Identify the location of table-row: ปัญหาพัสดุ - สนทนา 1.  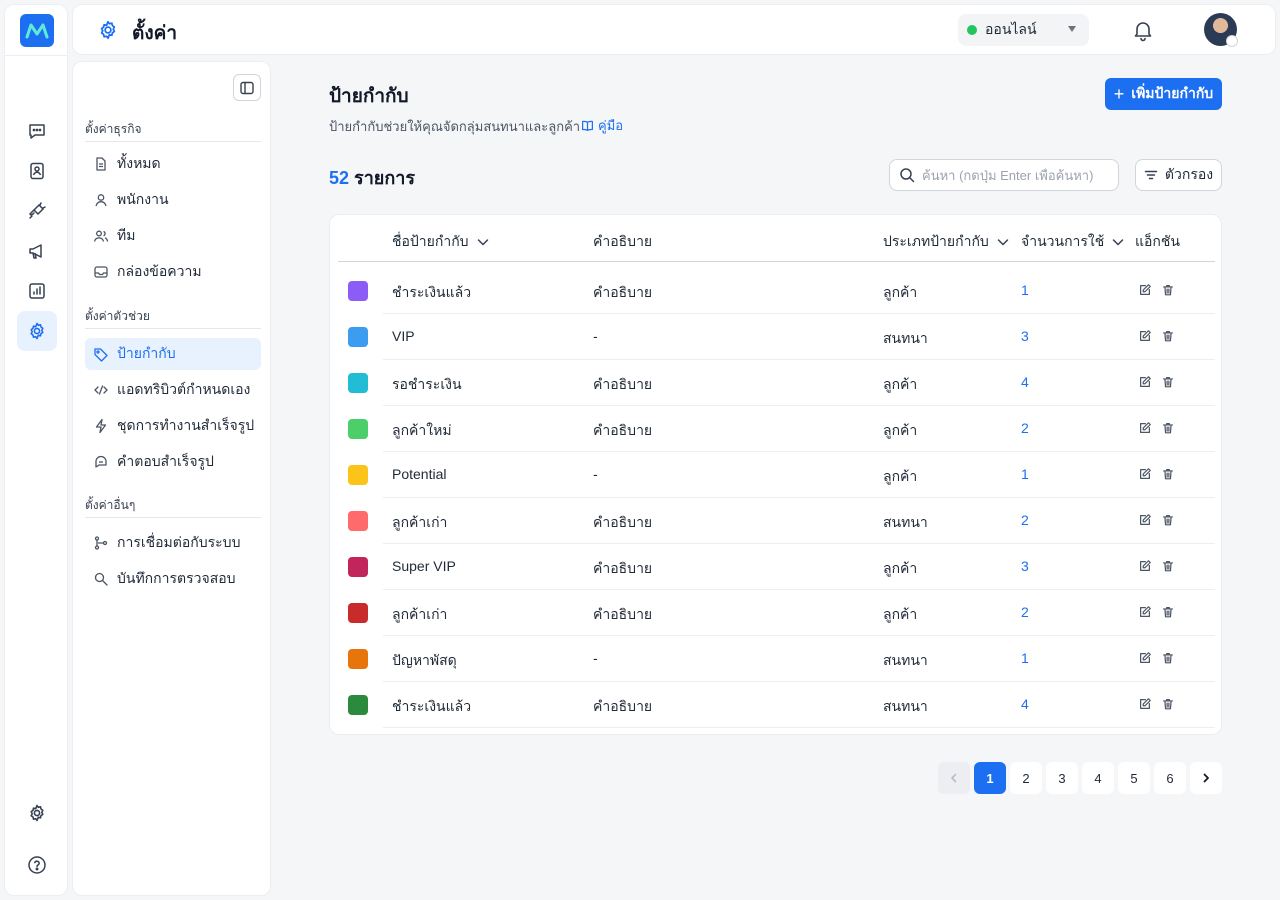
(776, 659).